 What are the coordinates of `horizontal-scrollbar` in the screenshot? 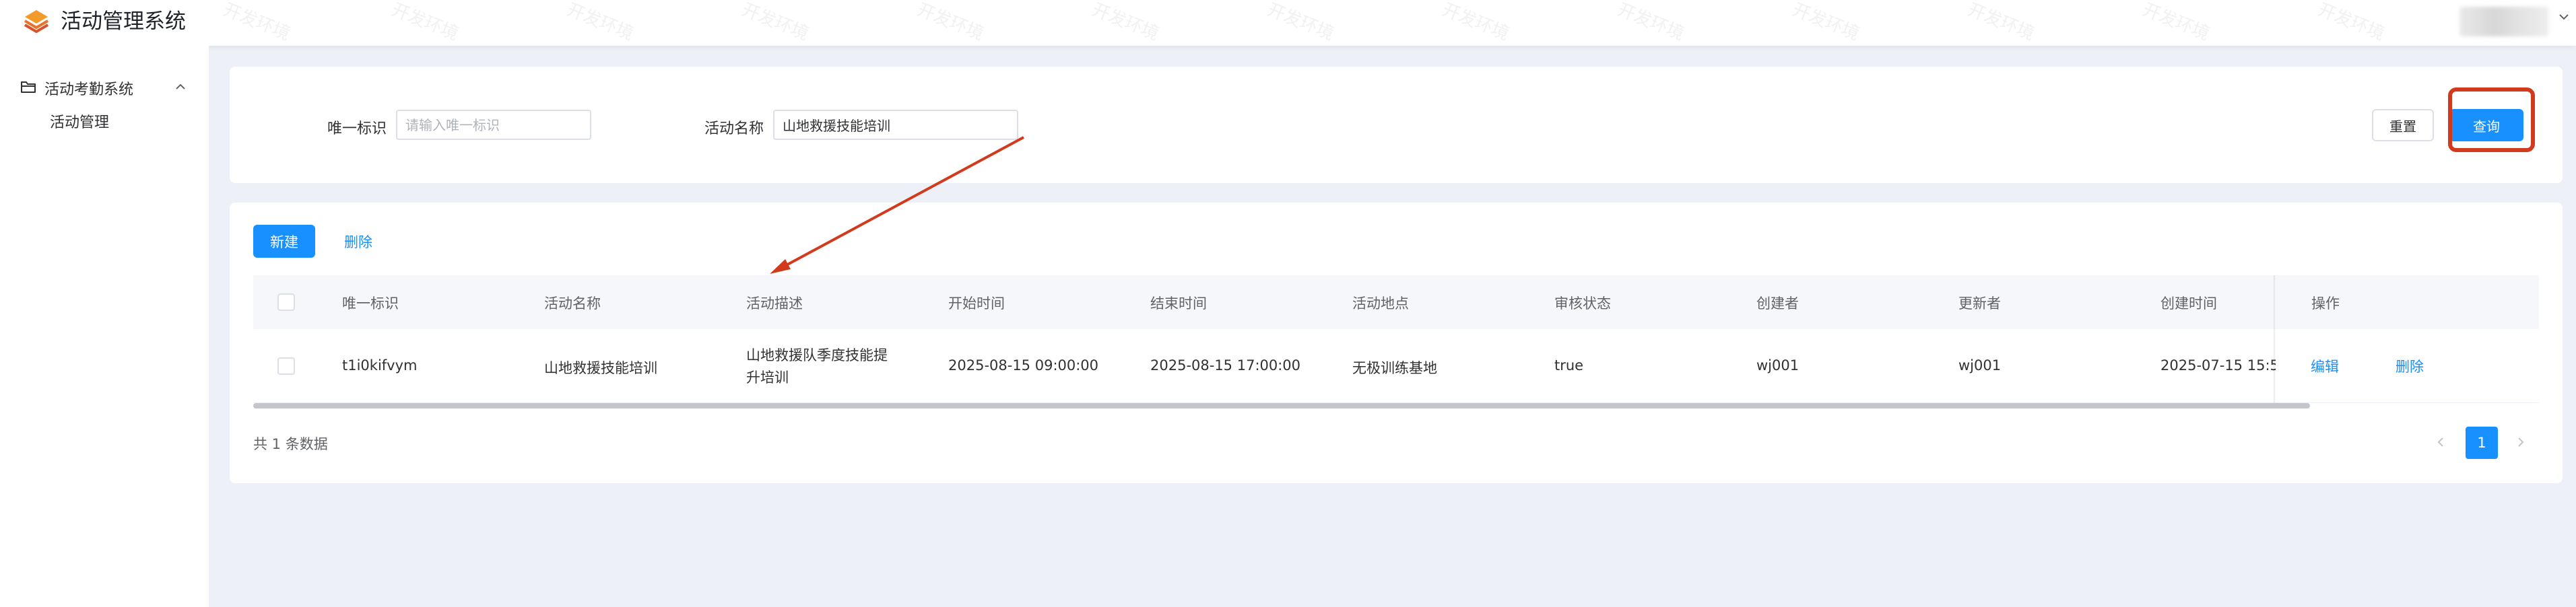 It's located at (1281, 405).